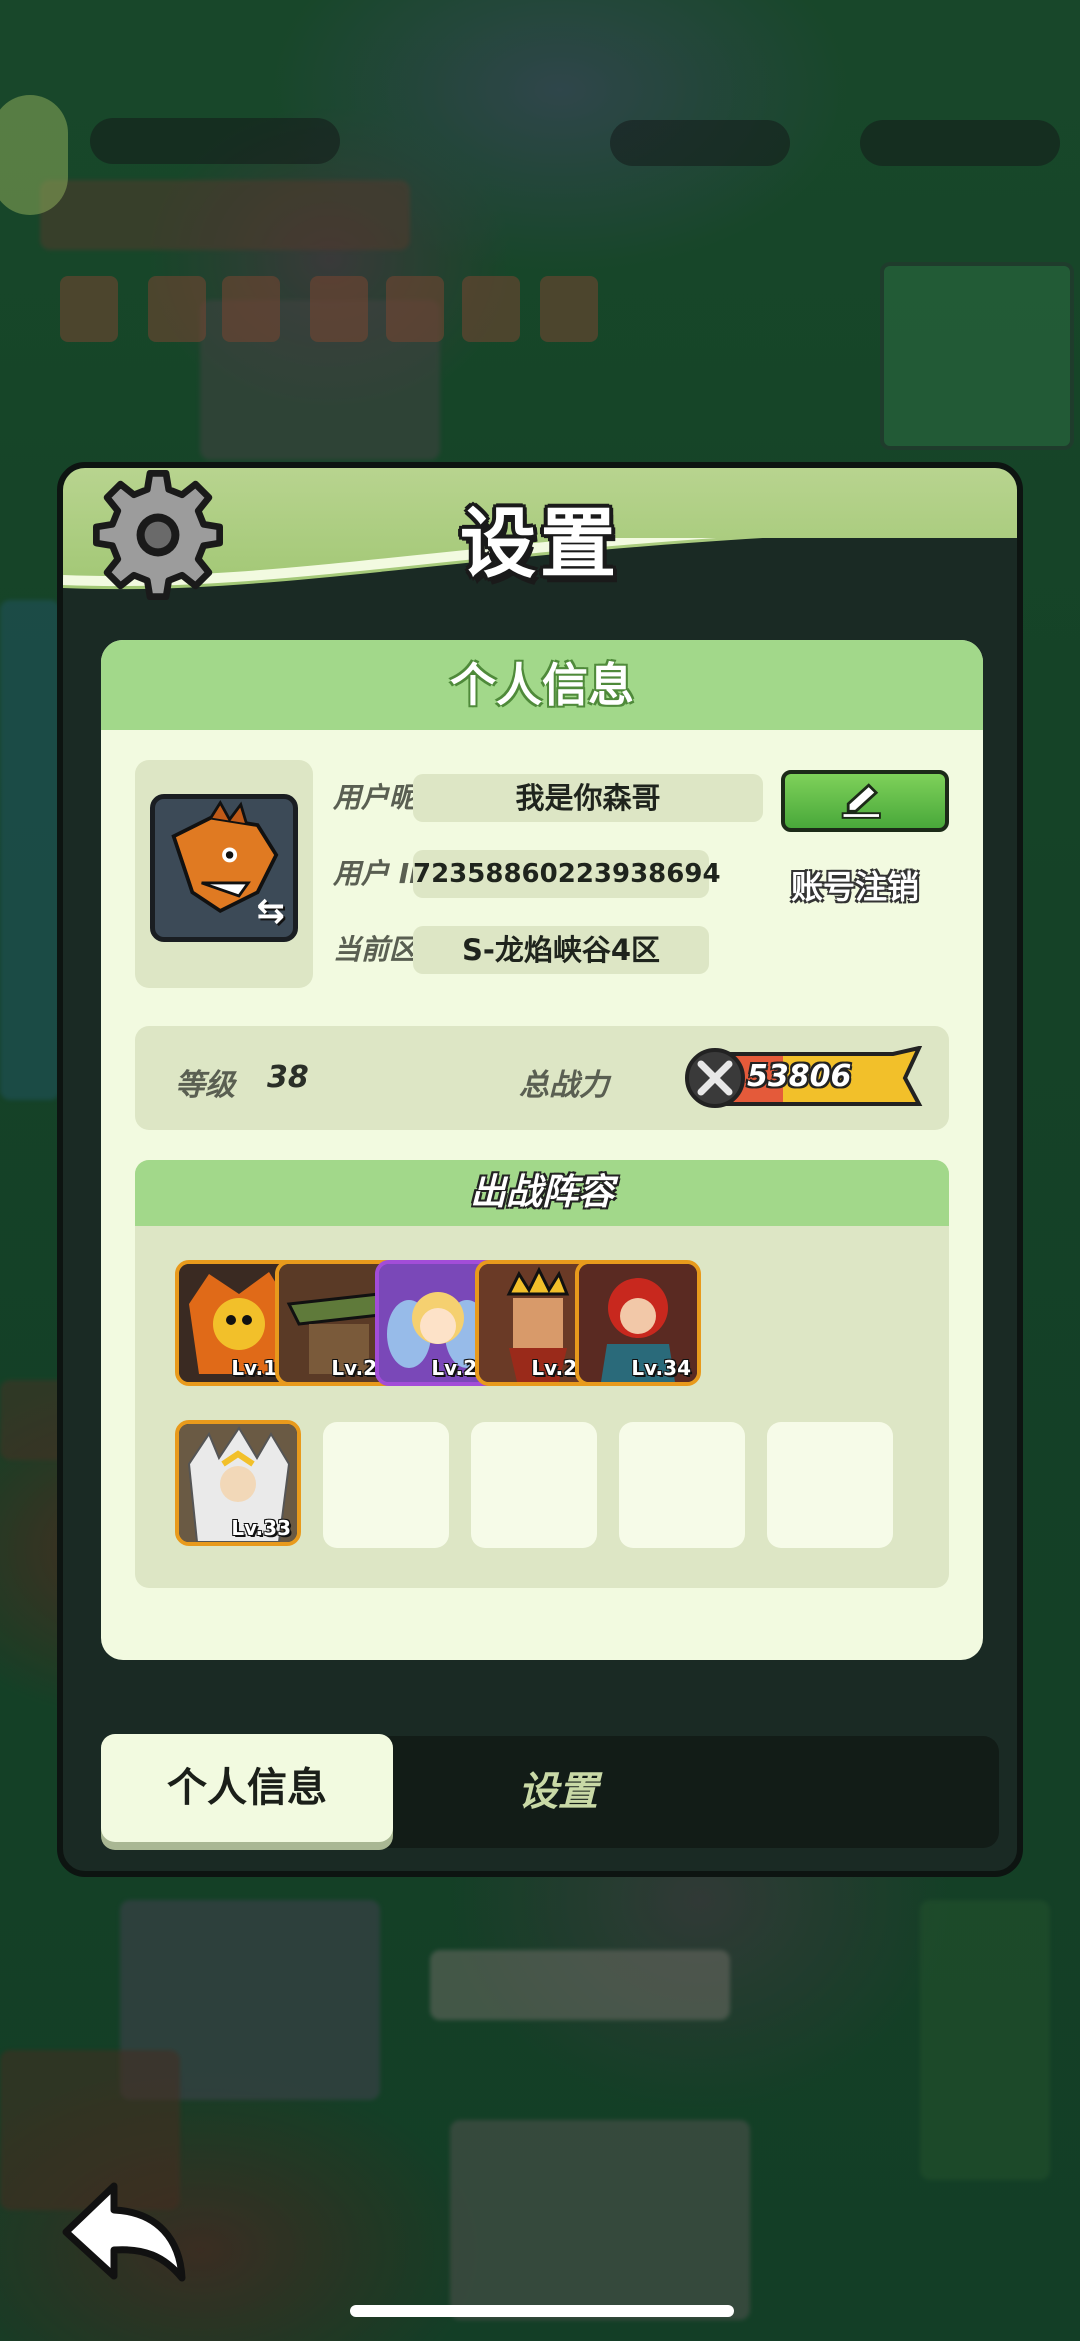 Image resolution: width=1080 pixels, height=2341 pixels. Describe the element at coordinates (661, 1368) in the screenshot. I see `hero-level: Lv.34` at that location.